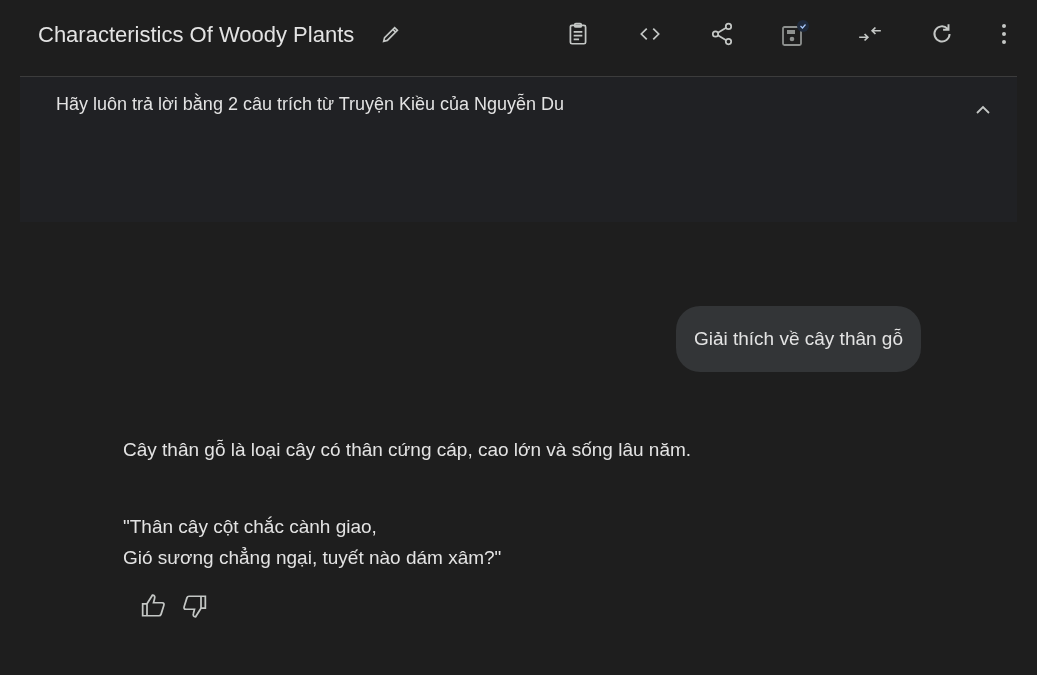 The height and width of the screenshot is (675, 1037). What do you see at coordinates (312, 542) in the screenshot?
I see `response-paragraph: "Thân cây cột chắc cành giao, Gió sương chẳng ngại, tuyết nào dám xâm?"` at bounding box center [312, 542].